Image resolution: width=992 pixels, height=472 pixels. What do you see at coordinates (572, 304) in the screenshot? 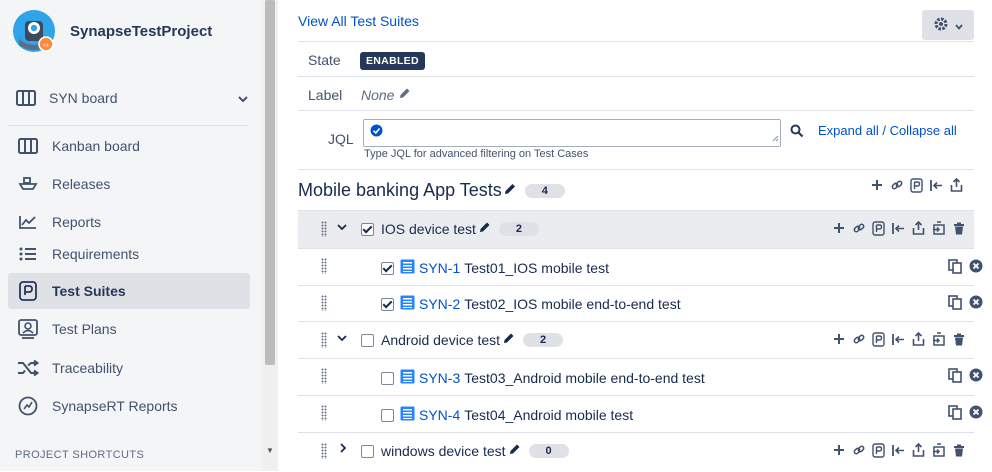
I see `test-case-summary: Test02_IOS mobile end-to-end test` at bounding box center [572, 304].